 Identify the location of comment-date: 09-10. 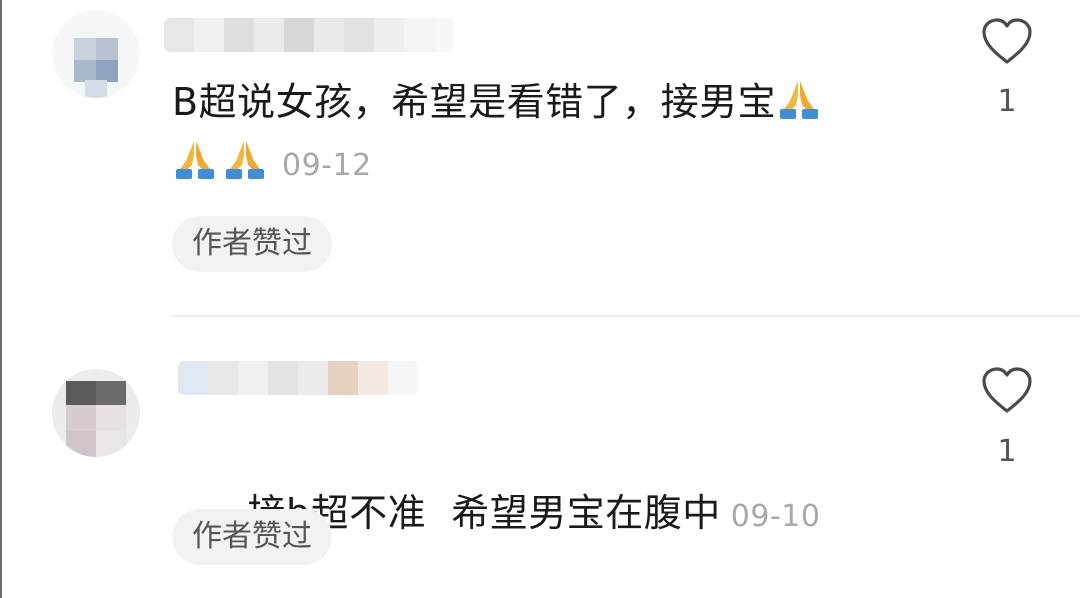
(775, 516).